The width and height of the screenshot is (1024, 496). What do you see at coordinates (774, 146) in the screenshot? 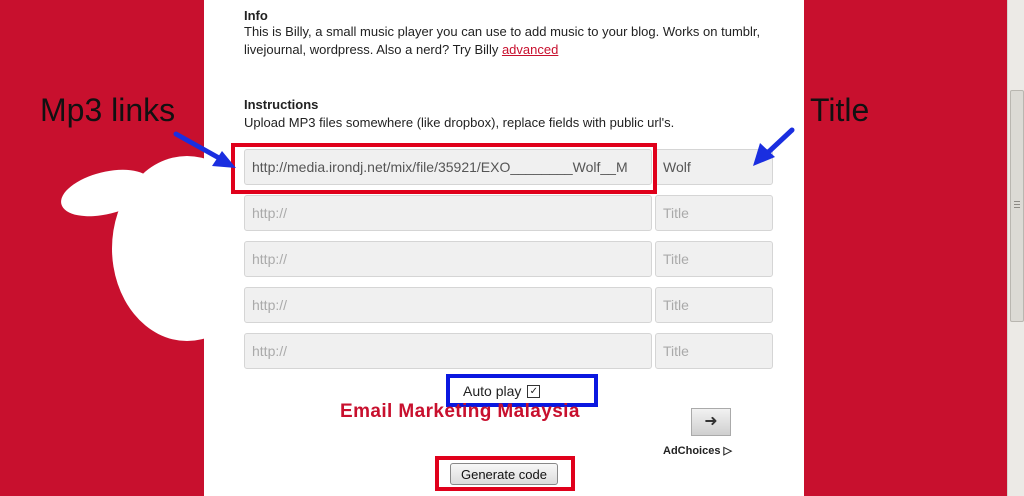
I see `arrow-to-title-icon` at bounding box center [774, 146].